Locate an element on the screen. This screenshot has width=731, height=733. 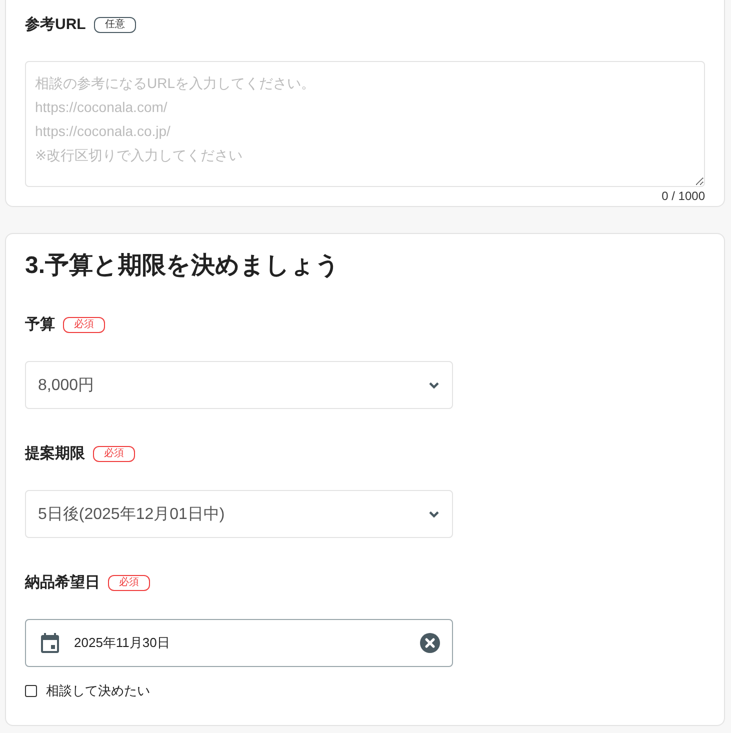
dropdown-select: 8,000円 is located at coordinates (239, 385).